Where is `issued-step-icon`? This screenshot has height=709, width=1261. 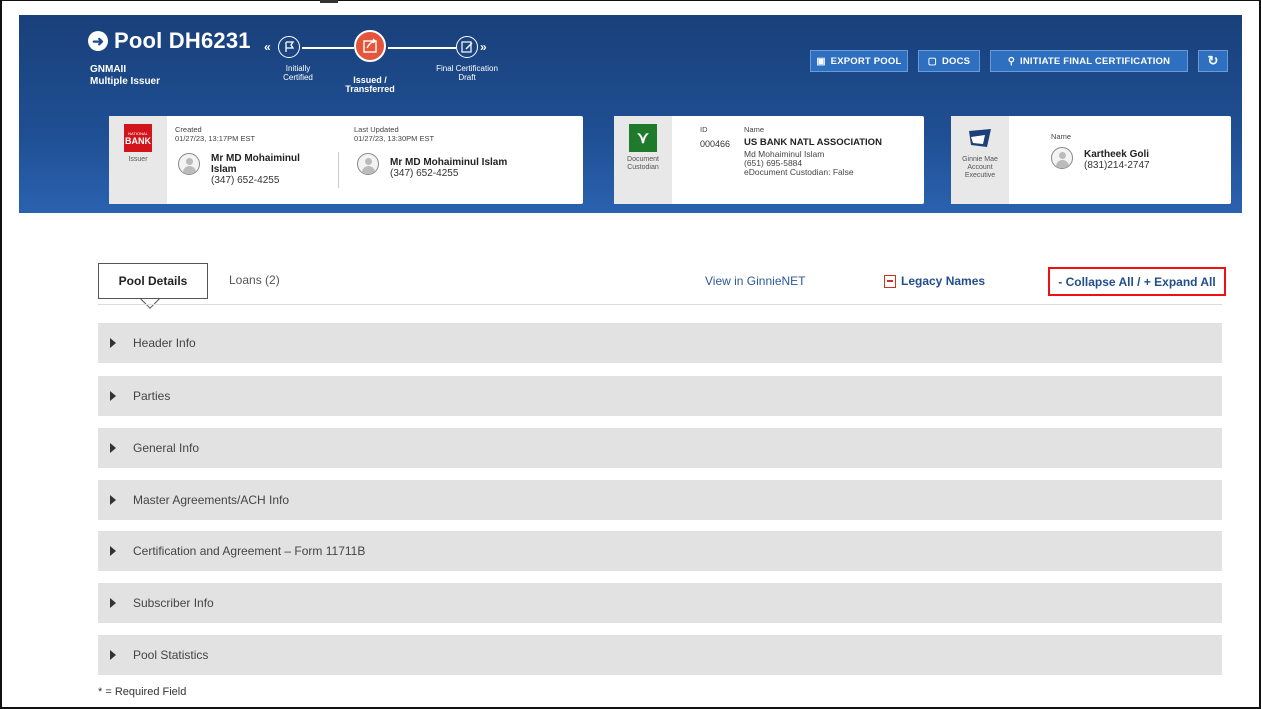 issued-step-icon is located at coordinates (370, 46).